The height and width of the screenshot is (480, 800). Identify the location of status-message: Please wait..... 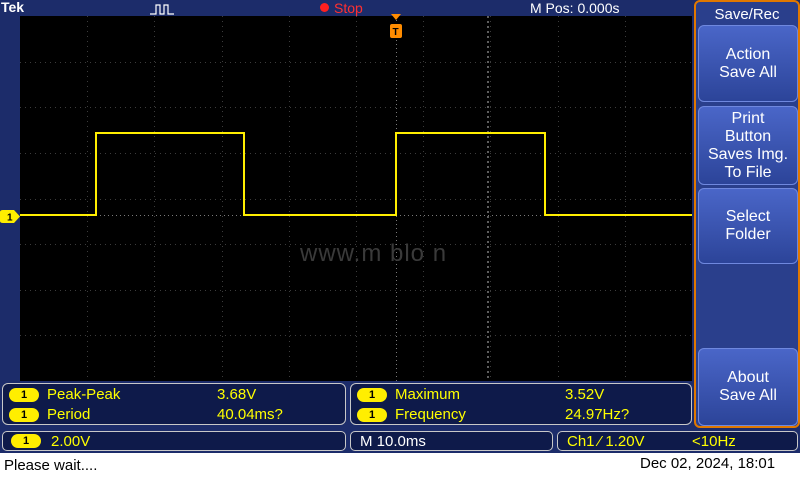
(51, 465).